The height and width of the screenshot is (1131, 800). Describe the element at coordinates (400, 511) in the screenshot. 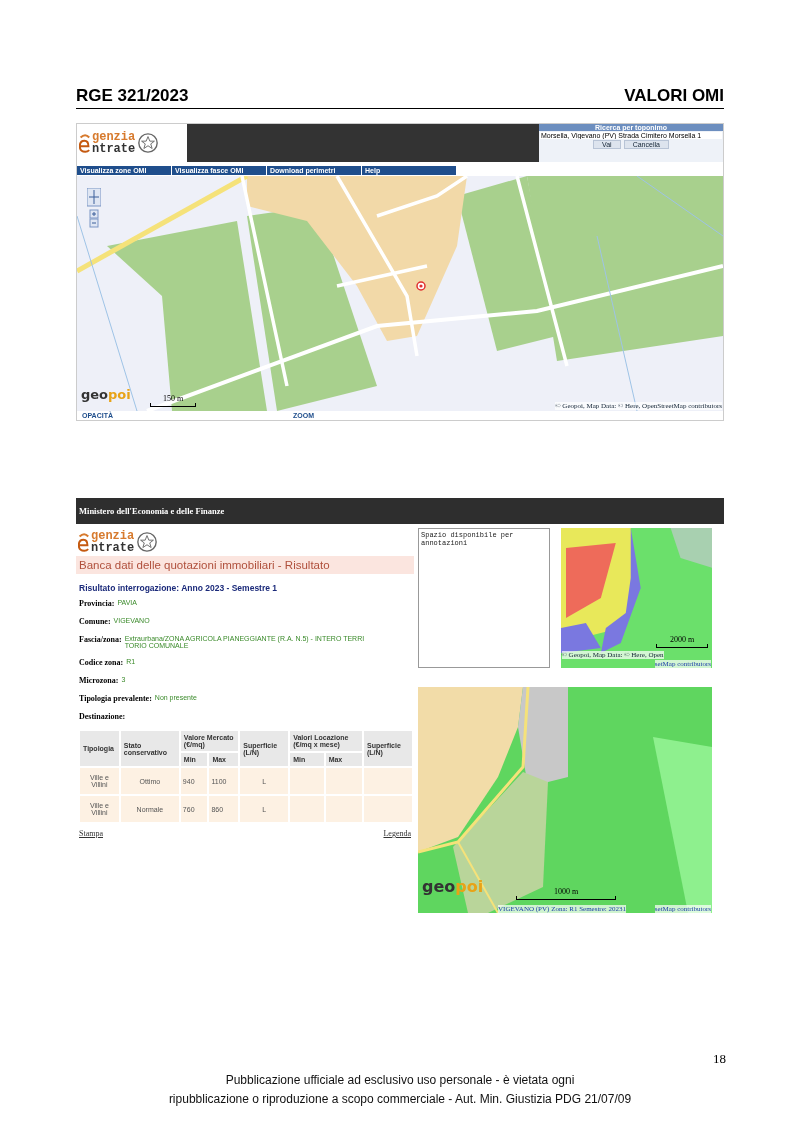

I see `window-title: Ministero dell'Economia e delle Finanze` at that location.